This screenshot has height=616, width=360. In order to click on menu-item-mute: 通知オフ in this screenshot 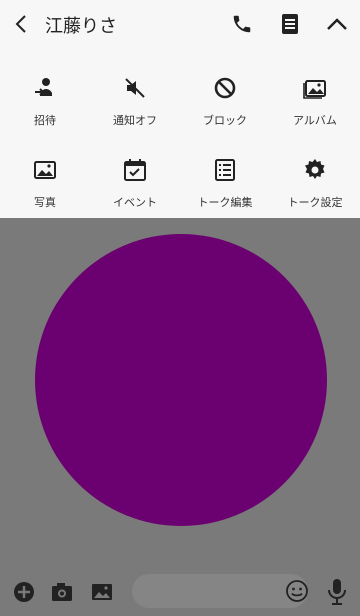, I will do `click(135, 95)`.